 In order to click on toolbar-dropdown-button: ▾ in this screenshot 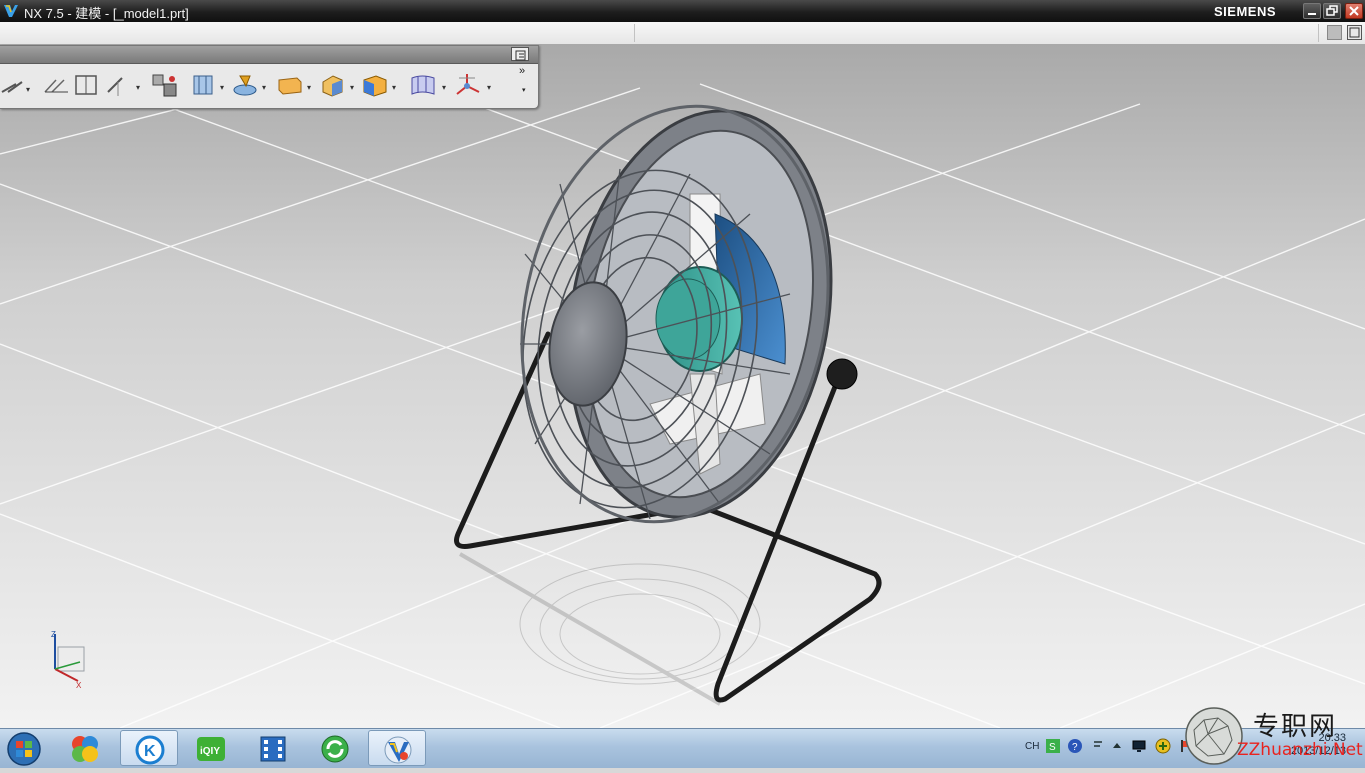, I will do `click(524, 90)`.